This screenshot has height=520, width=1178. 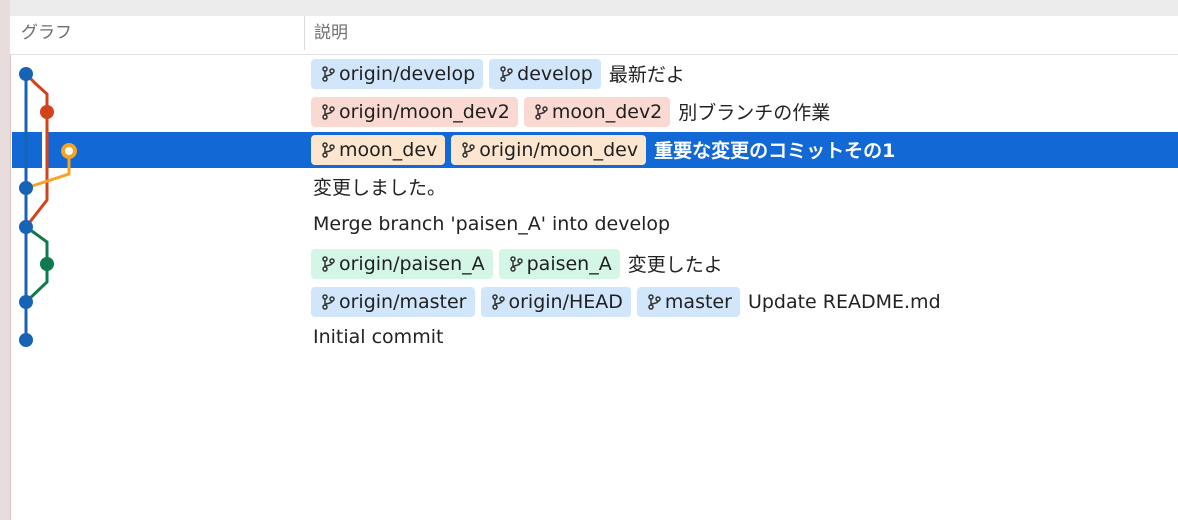 I want to click on branch-badge: paisen_A, so click(x=559, y=263).